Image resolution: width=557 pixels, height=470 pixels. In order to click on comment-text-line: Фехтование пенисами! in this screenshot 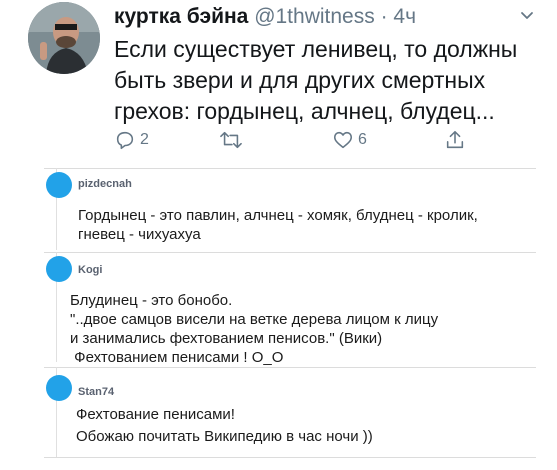, I will do `click(155, 414)`.